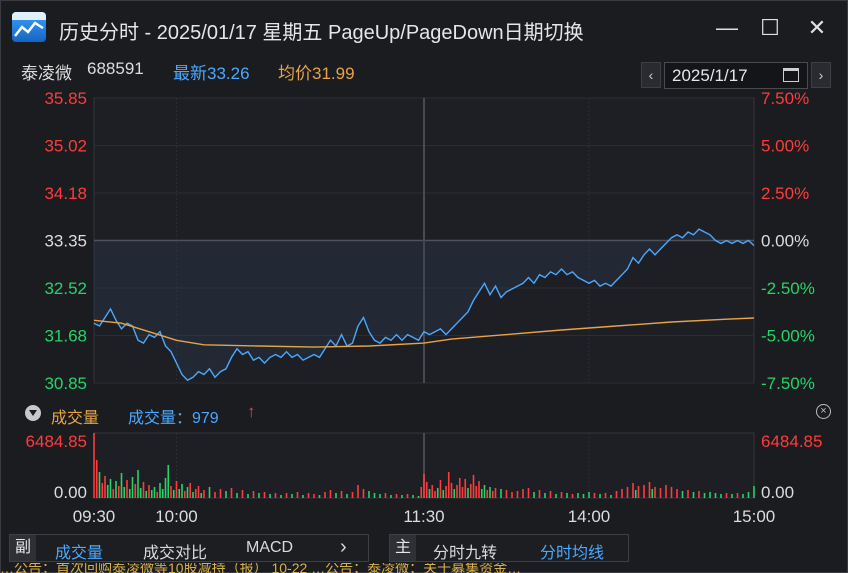 This screenshot has height=573, width=848. I want to click on close-icon: ✕, so click(817, 27).